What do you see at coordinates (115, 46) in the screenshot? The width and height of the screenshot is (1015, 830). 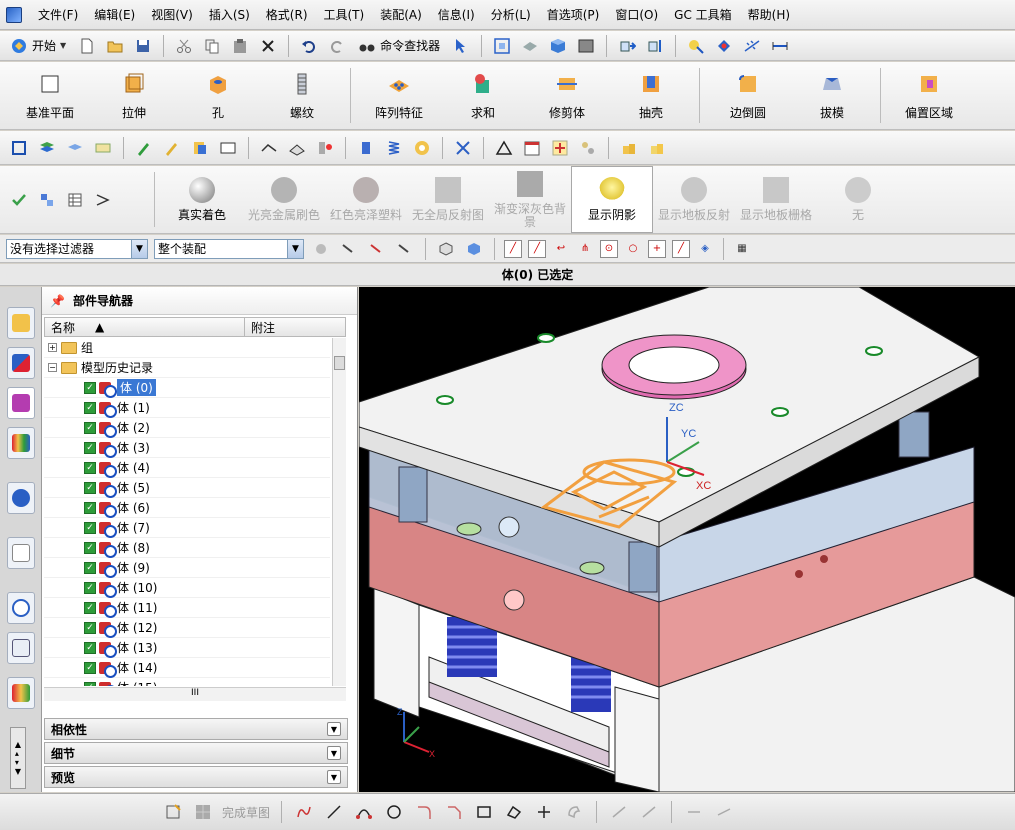 I see `open-button` at bounding box center [115, 46].